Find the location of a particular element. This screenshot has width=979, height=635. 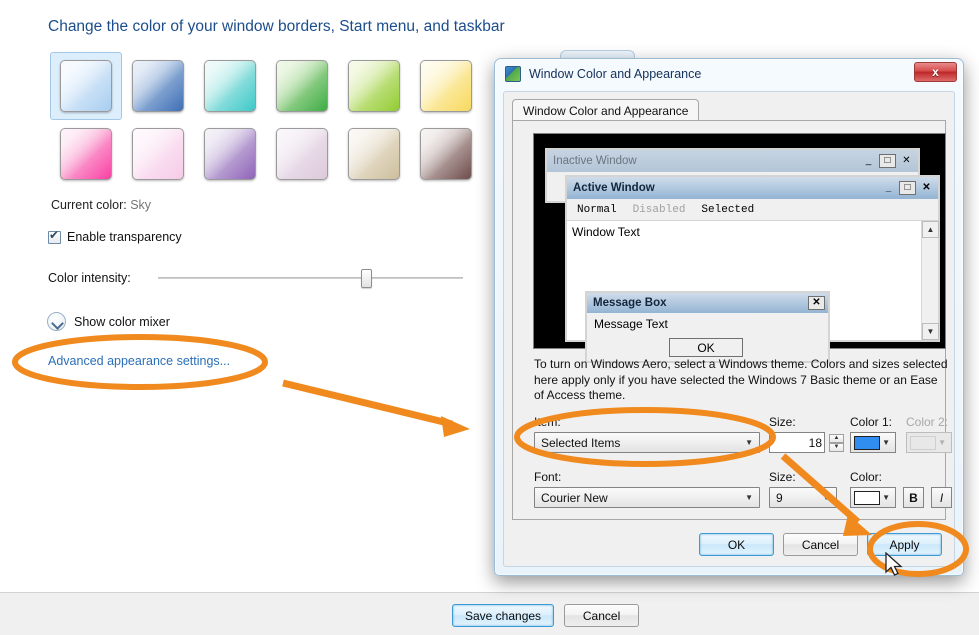

font-color-label: Color: is located at coordinates (866, 477).